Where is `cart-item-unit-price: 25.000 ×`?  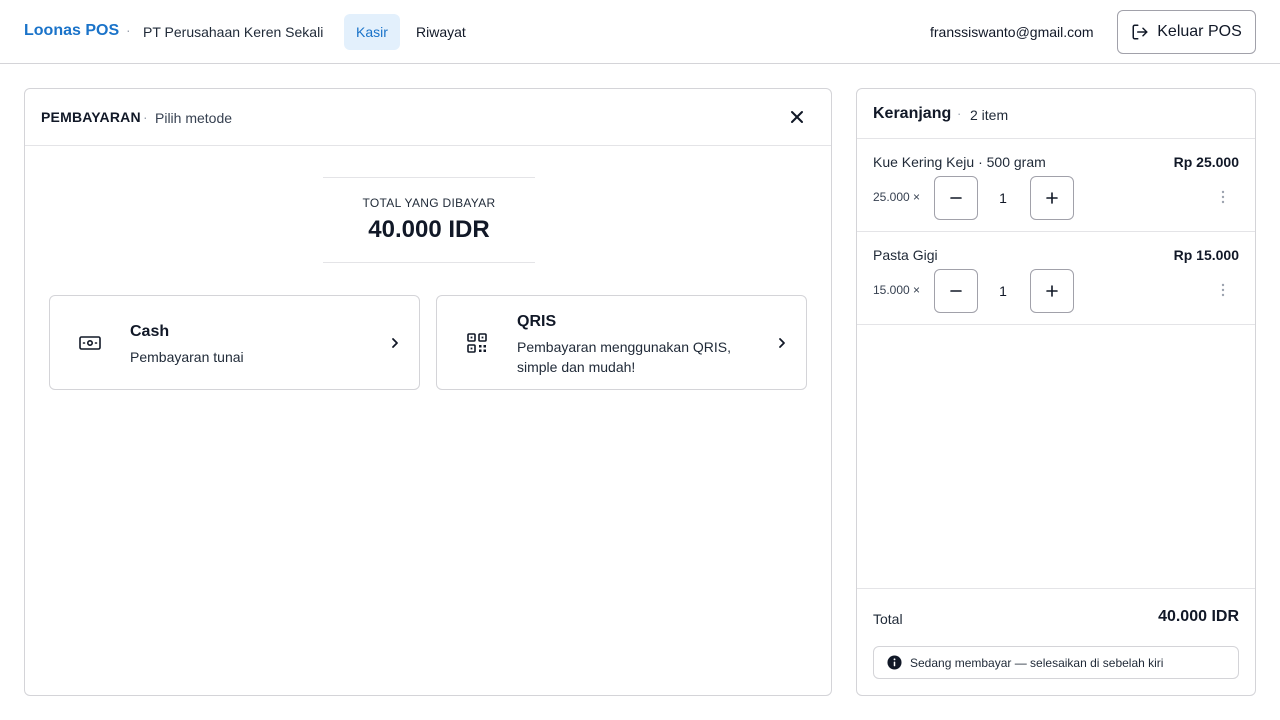 cart-item-unit-price: 25.000 × is located at coordinates (897, 197).